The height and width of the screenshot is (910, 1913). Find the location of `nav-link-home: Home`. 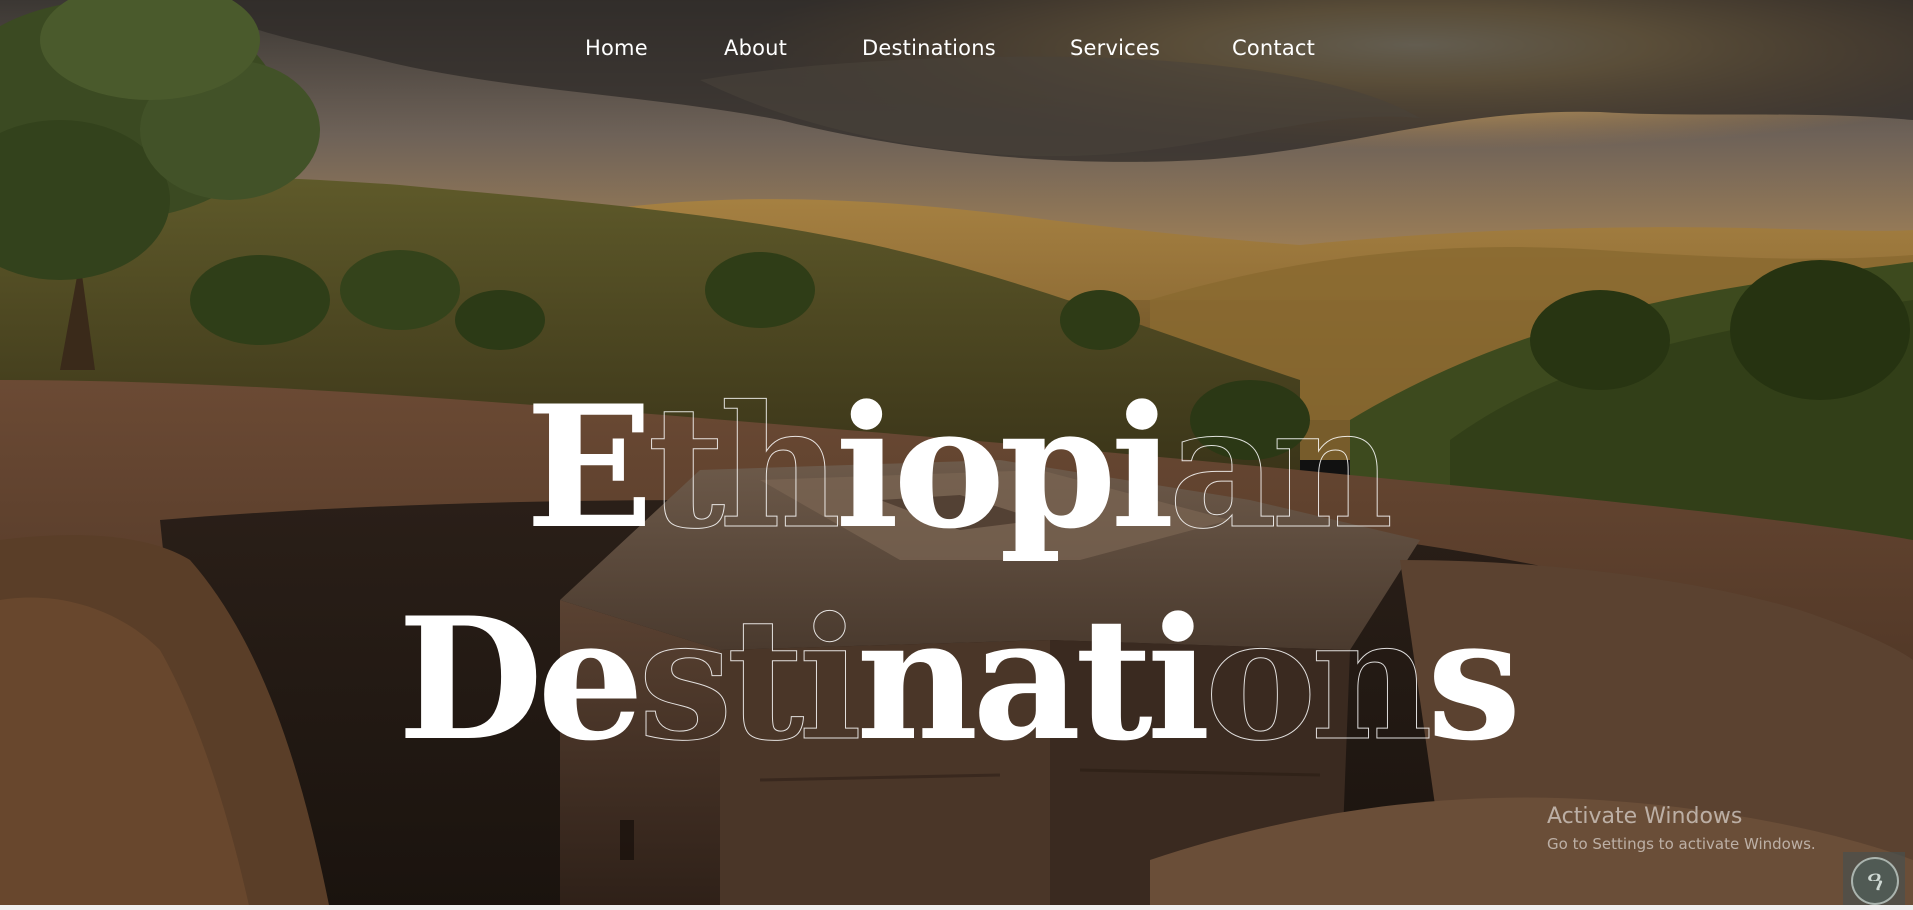

nav-link-home: Home is located at coordinates (616, 48).